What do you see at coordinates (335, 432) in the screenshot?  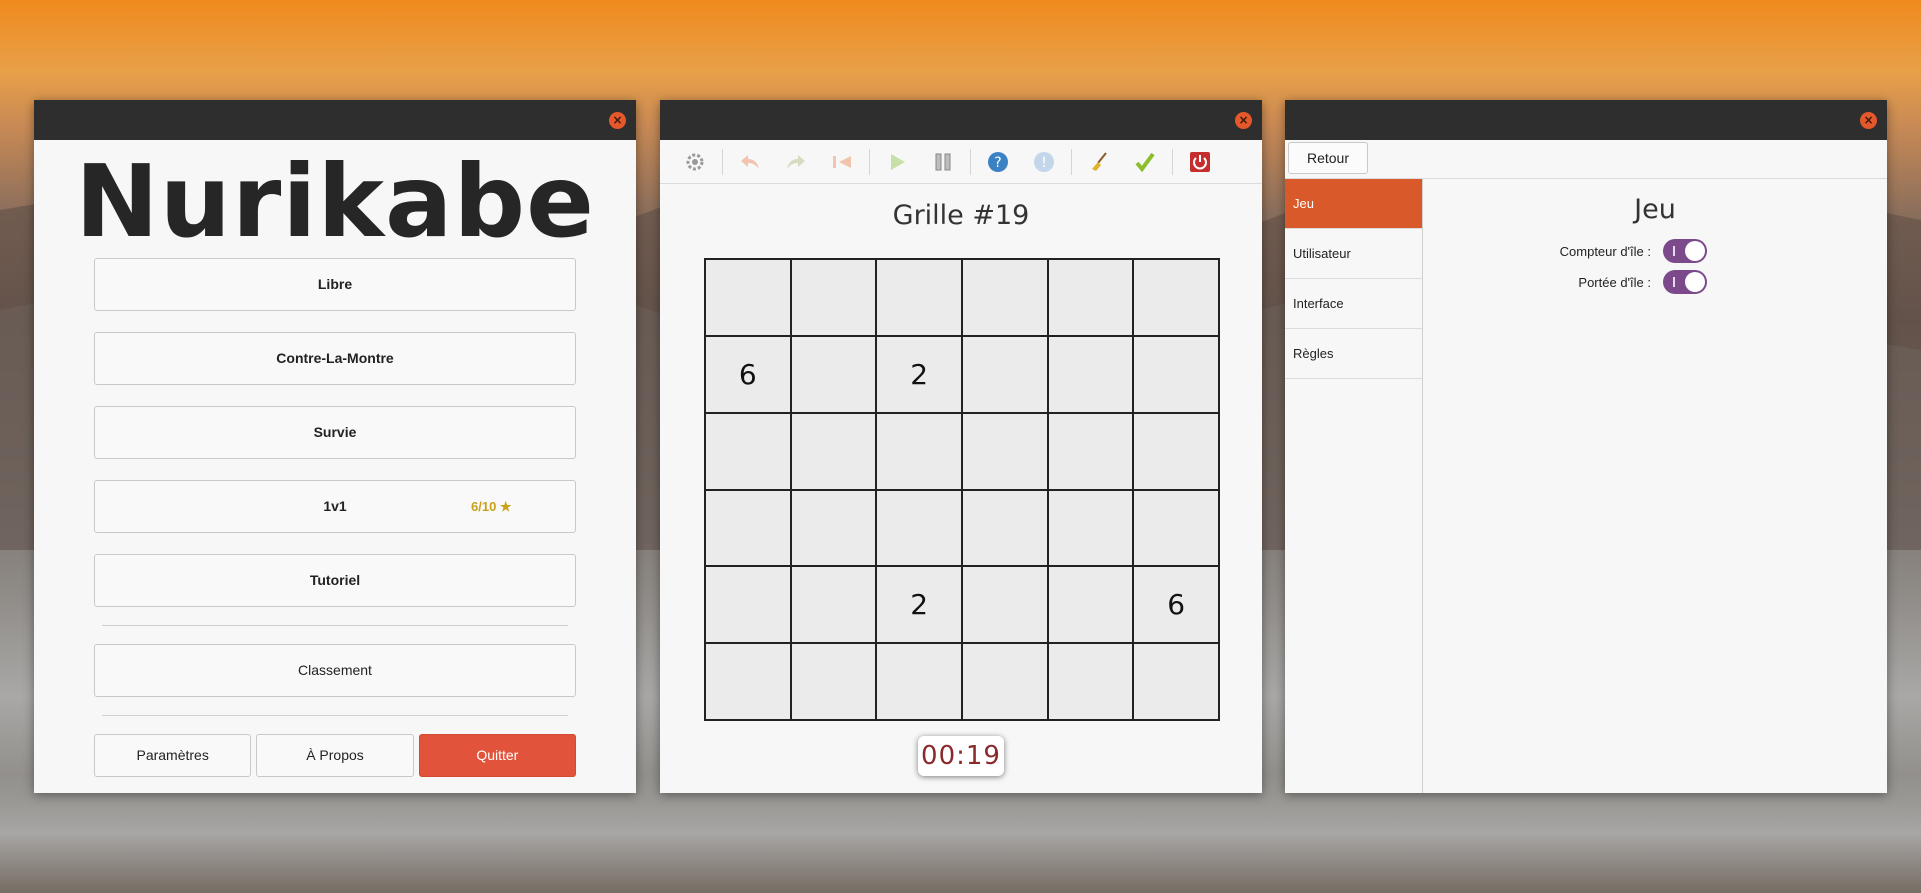 I see `survie-button: Survie` at bounding box center [335, 432].